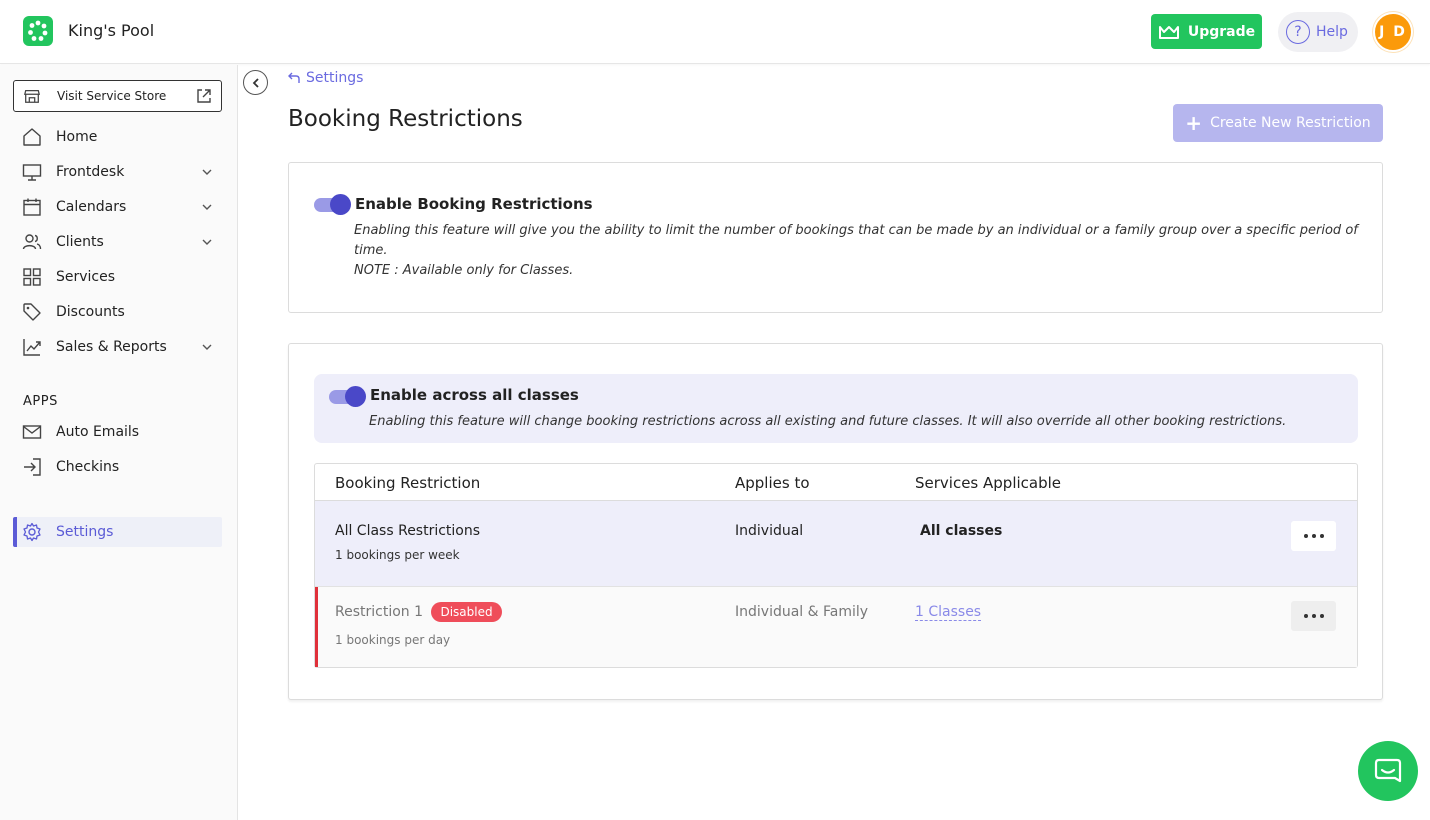 The width and height of the screenshot is (1430, 820). I want to click on chart-icon, so click(32, 347).